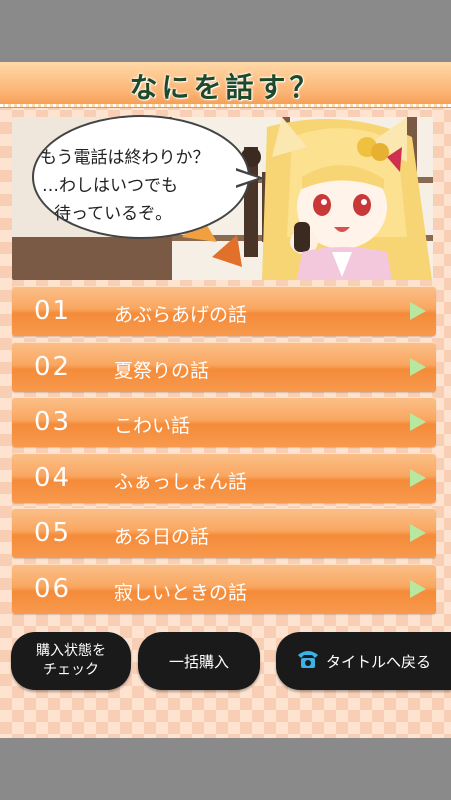 The width and height of the screenshot is (451, 800). Describe the element at coordinates (71, 661) in the screenshot. I see `check-purchase-button: 購入状態を チェック` at that location.